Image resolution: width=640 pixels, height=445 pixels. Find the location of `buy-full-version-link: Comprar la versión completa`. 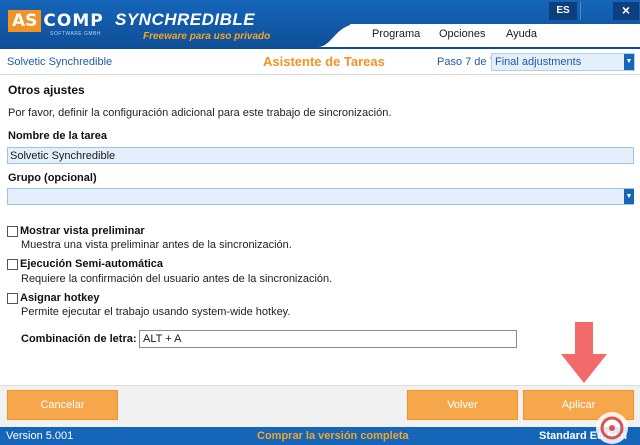

buy-full-version-link: Comprar la versión completa is located at coordinates (333, 436).